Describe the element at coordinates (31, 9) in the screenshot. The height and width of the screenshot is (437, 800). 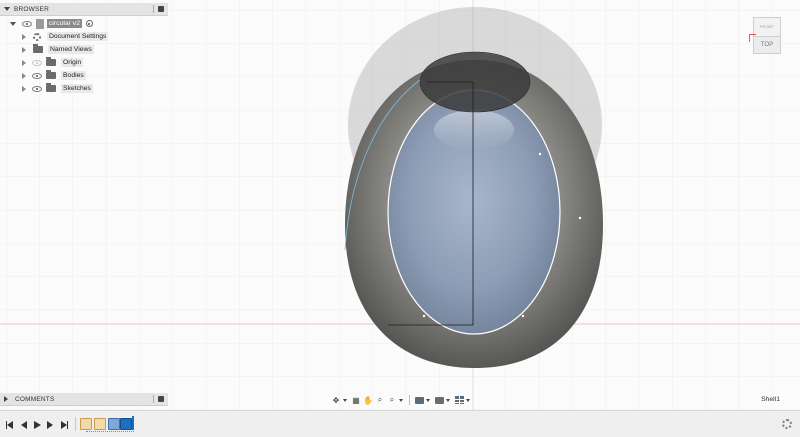
I see `browser-title: BROWSER` at that location.